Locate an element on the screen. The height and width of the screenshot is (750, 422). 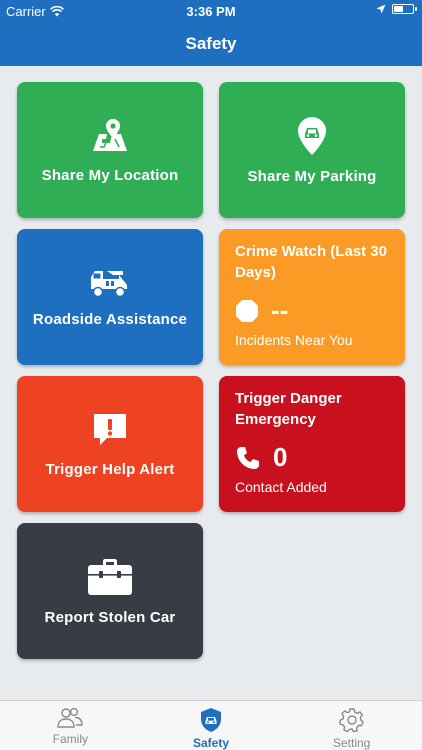
car-pin-icon is located at coordinates (312, 135).